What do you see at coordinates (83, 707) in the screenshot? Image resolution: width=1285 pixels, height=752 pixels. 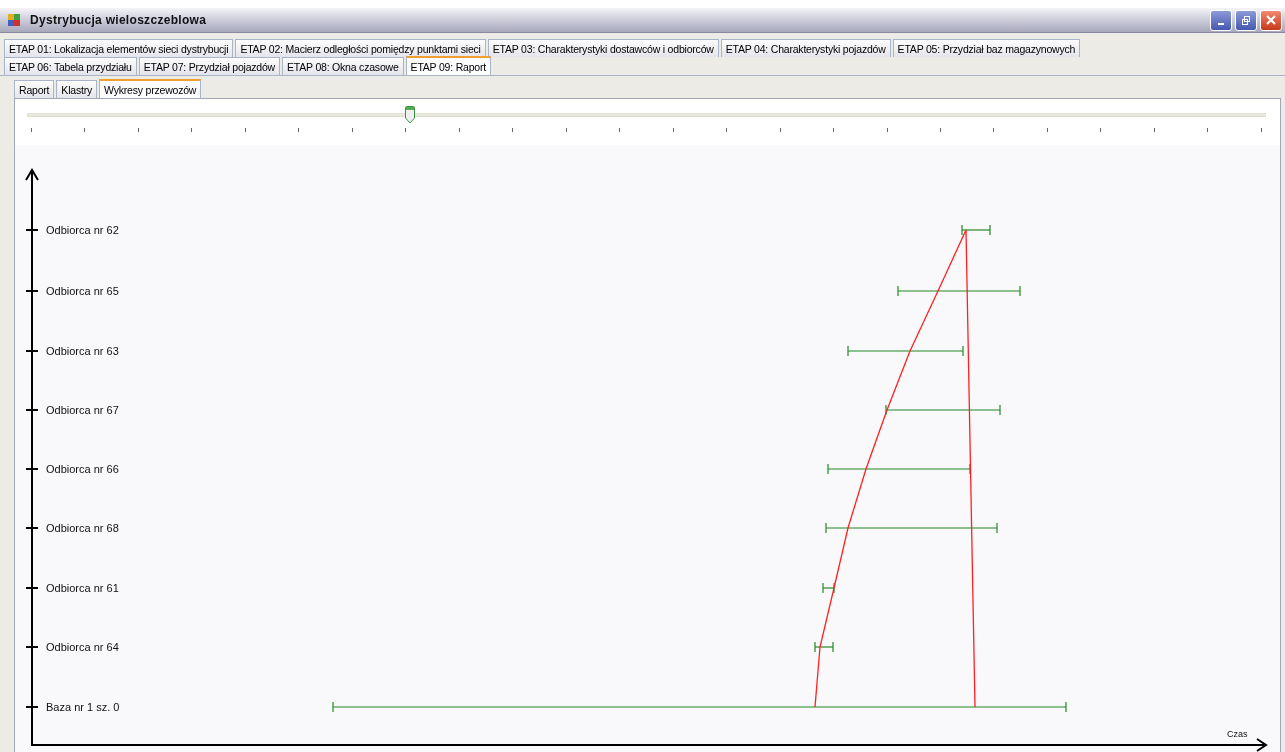 I see `row-label: Baza nr 1 sz. 0` at bounding box center [83, 707].